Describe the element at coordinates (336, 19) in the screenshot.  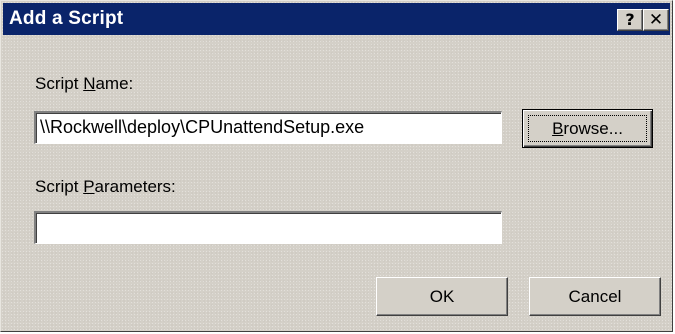
I see `title-bar: Add a Script ? ✕` at that location.